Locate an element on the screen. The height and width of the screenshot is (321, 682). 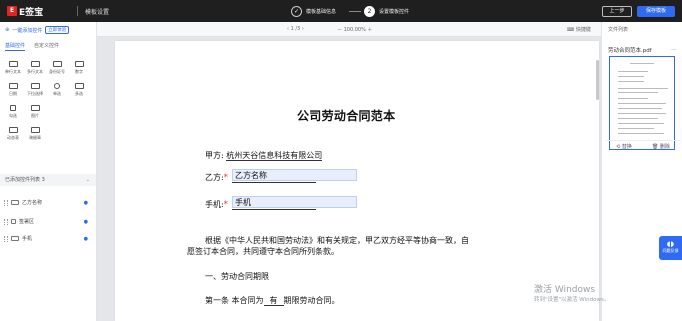
control-date: 日期 is located at coordinates (13, 91).